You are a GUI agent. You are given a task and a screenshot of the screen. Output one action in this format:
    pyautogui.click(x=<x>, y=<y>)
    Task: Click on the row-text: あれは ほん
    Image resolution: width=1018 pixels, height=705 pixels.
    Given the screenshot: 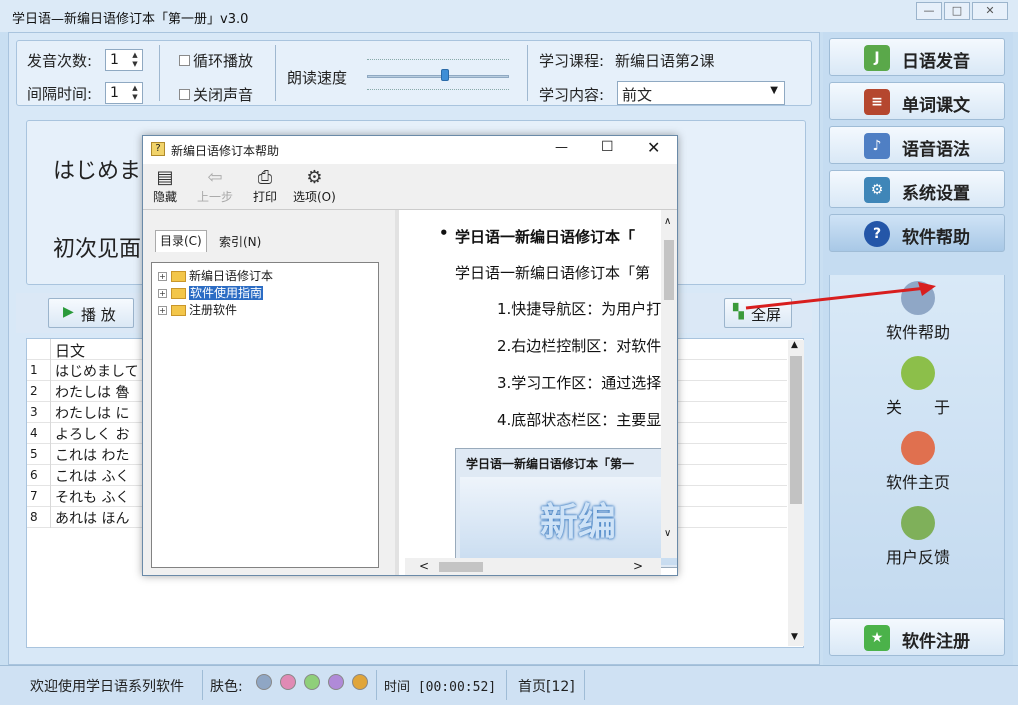 What is the action you would take?
    pyautogui.click(x=92, y=519)
    